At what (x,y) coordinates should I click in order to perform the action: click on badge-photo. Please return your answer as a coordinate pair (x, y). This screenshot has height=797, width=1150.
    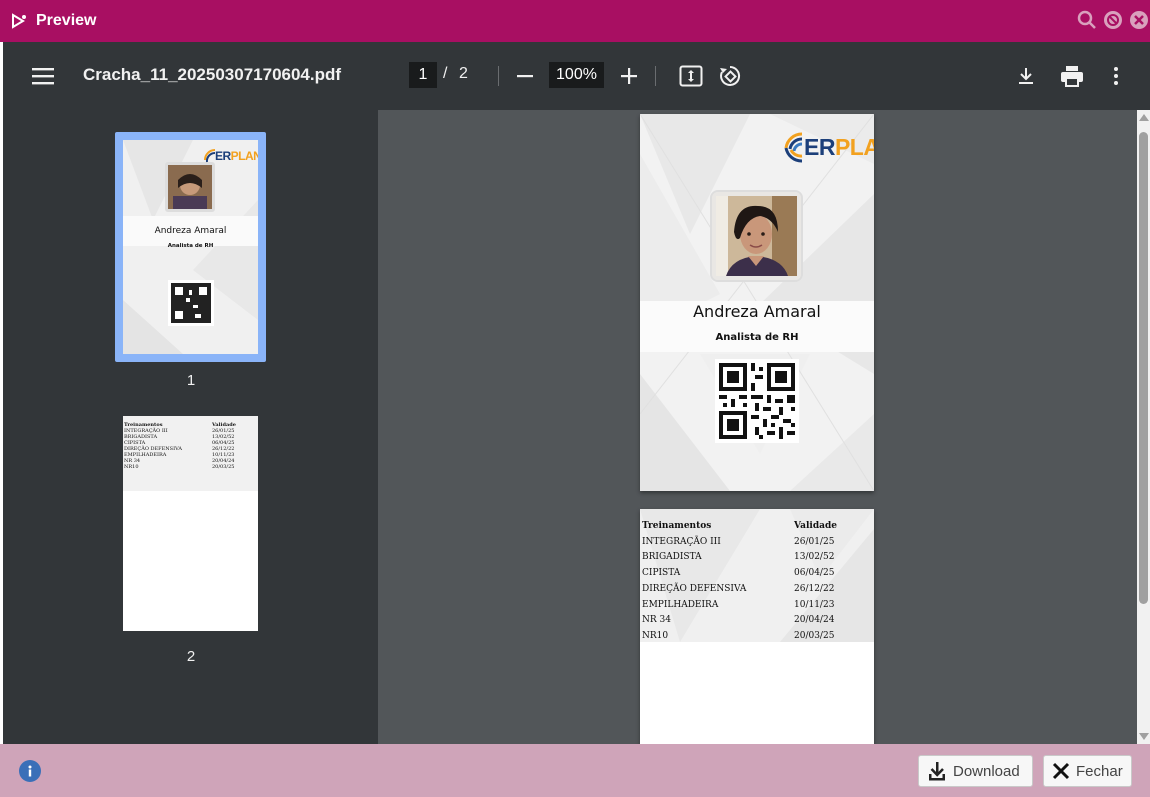
    Looking at the image, I should click on (756, 236).